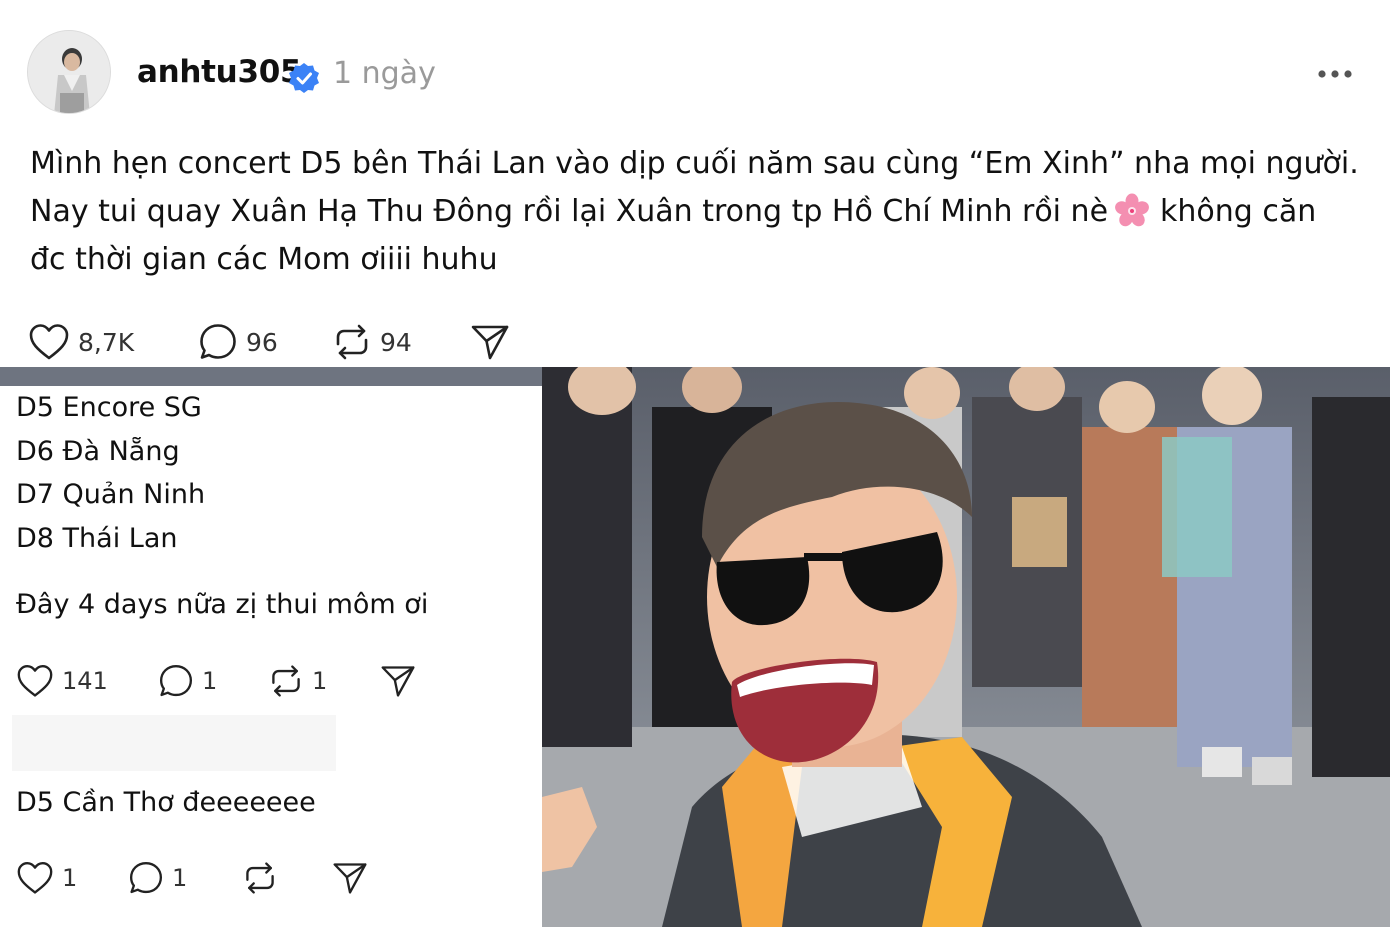 The height and width of the screenshot is (927, 1390). What do you see at coordinates (1238, 211) in the screenshot?
I see `caption-text: không căn` at bounding box center [1238, 211].